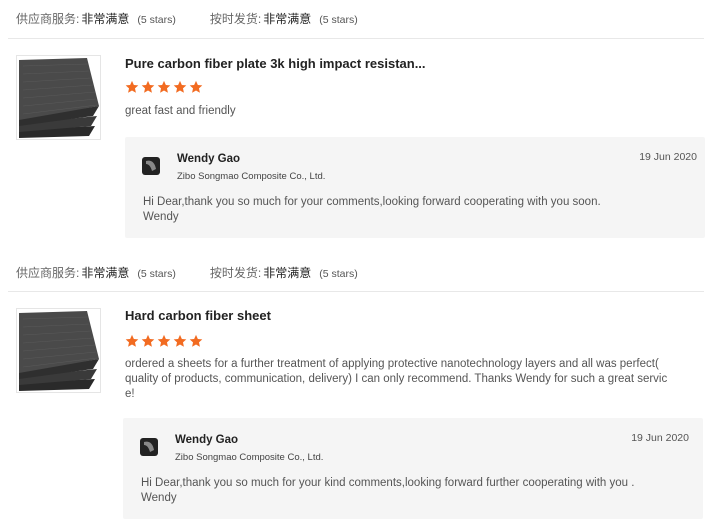 This screenshot has height=526, width=722. What do you see at coordinates (180, 111) in the screenshot?
I see `review-comment: great fast and friendly` at bounding box center [180, 111].